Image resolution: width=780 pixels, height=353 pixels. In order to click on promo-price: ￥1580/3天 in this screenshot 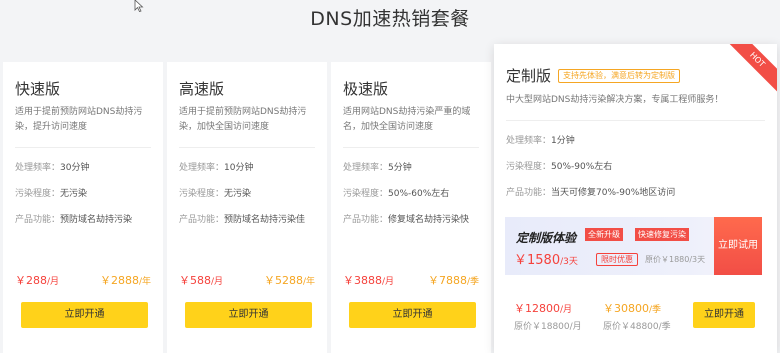, I will do `click(546, 260)`.